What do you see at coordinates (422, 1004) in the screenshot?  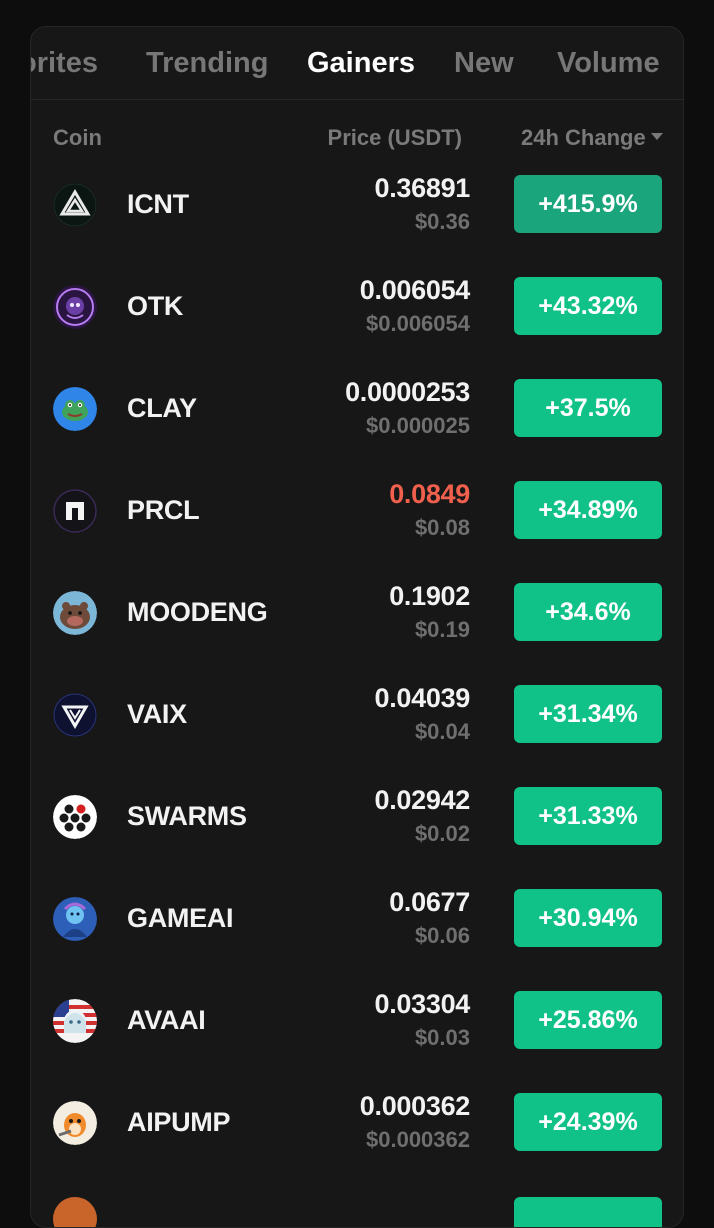 I see `coin-price: 0.03304` at bounding box center [422, 1004].